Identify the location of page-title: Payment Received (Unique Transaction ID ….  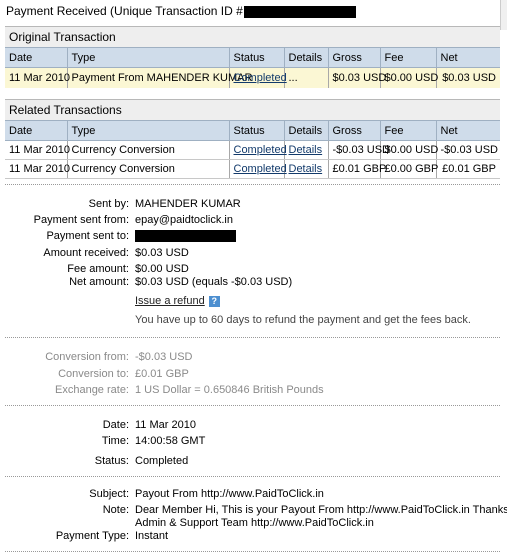
(181, 11).